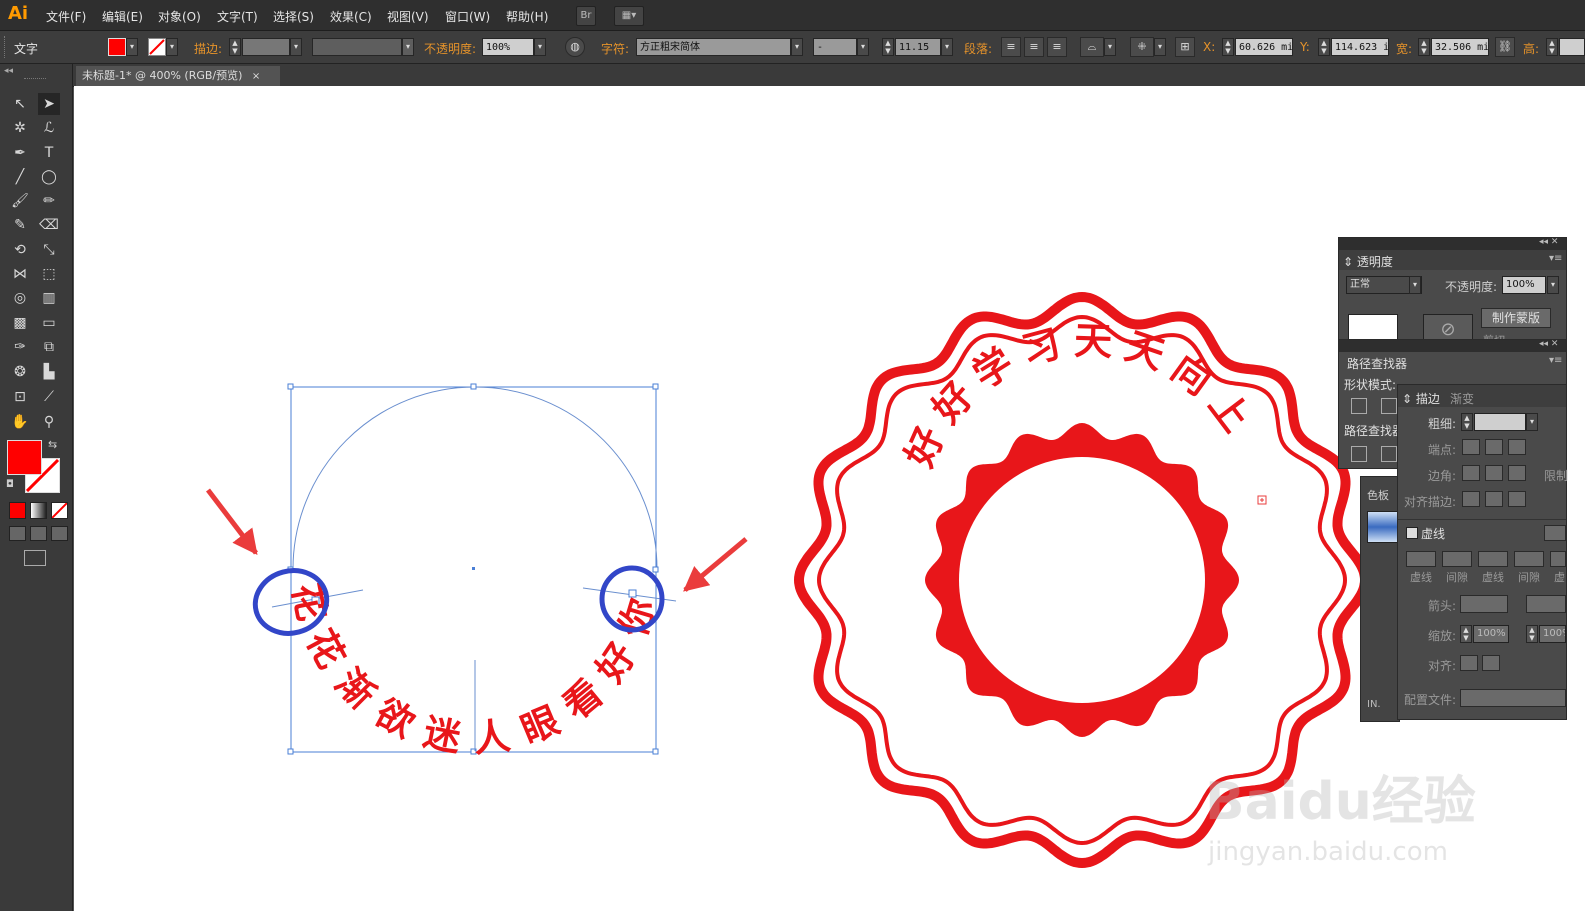 Image resolution: width=1585 pixels, height=911 pixels. I want to click on dash-label-1: 虚线, so click(1421, 577).